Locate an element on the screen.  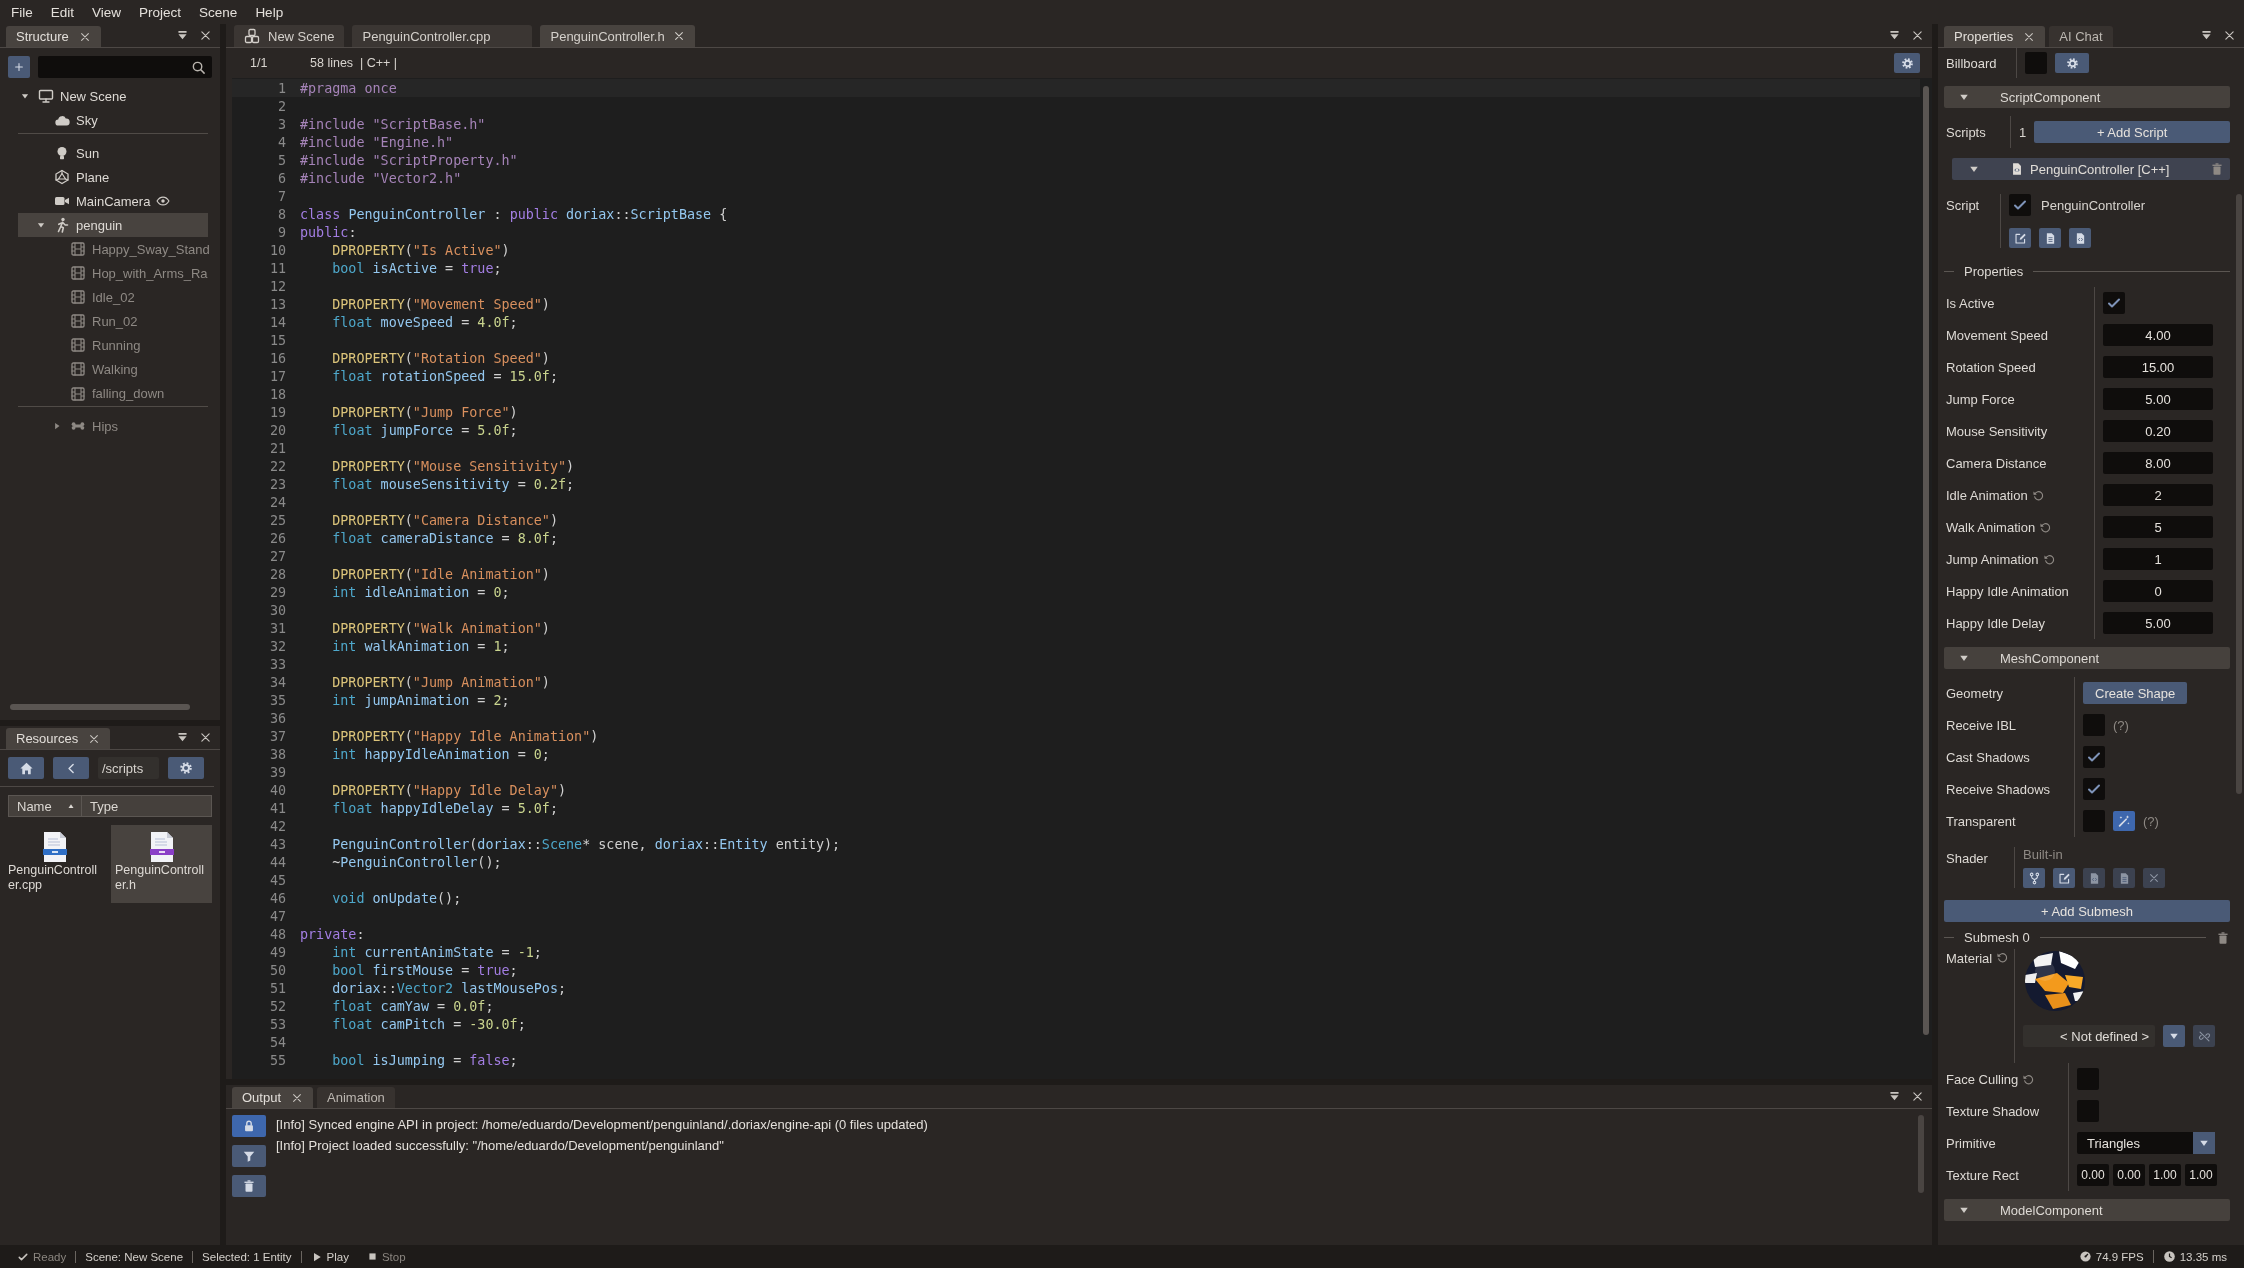
tree-item: Hips is located at coordinates (113, 426).